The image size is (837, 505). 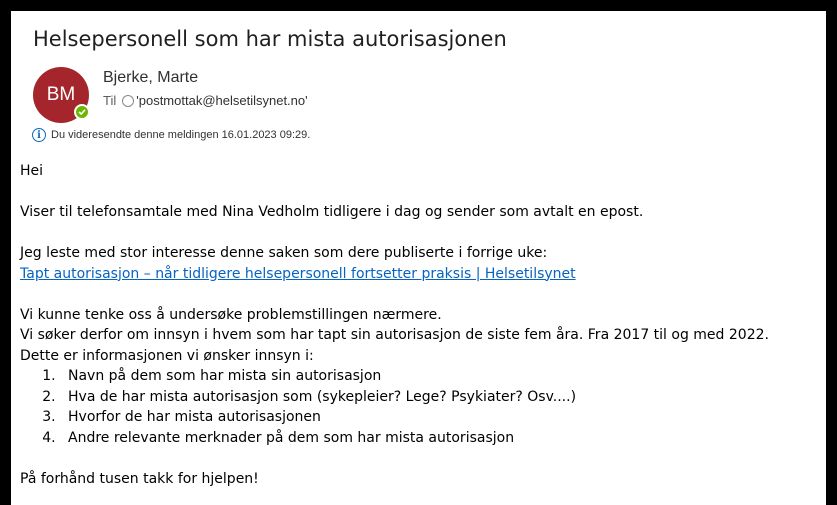 I want to click on to-label: Til, so click(x=110, y=100).